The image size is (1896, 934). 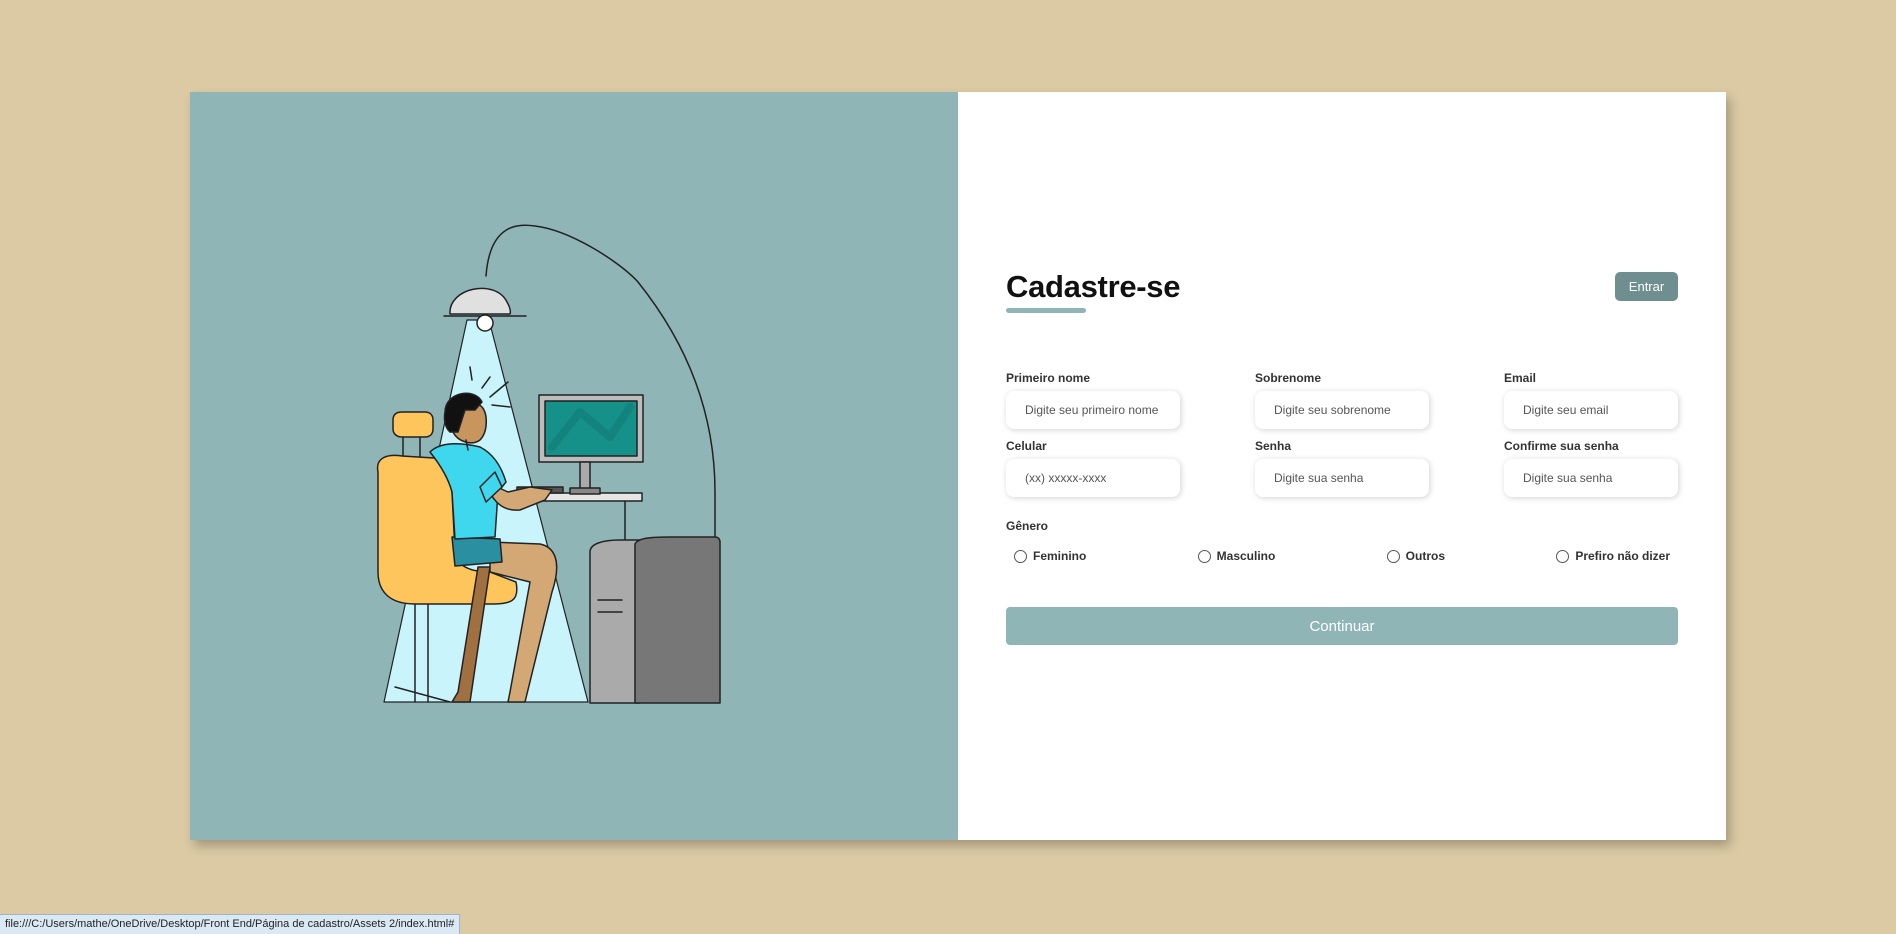 I want to click on gender-option-male: Masculino, so click(x=1236, y=556).